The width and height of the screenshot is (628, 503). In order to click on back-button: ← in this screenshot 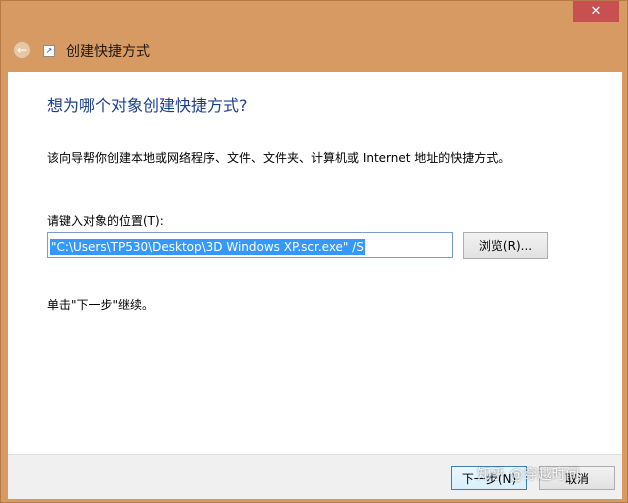, I will do `click(22, 50)`.